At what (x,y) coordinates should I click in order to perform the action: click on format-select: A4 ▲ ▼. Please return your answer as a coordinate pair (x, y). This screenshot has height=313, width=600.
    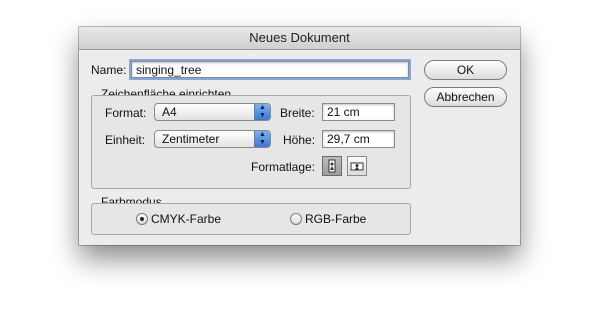
    Looking at the image, I should click on (212, 112).